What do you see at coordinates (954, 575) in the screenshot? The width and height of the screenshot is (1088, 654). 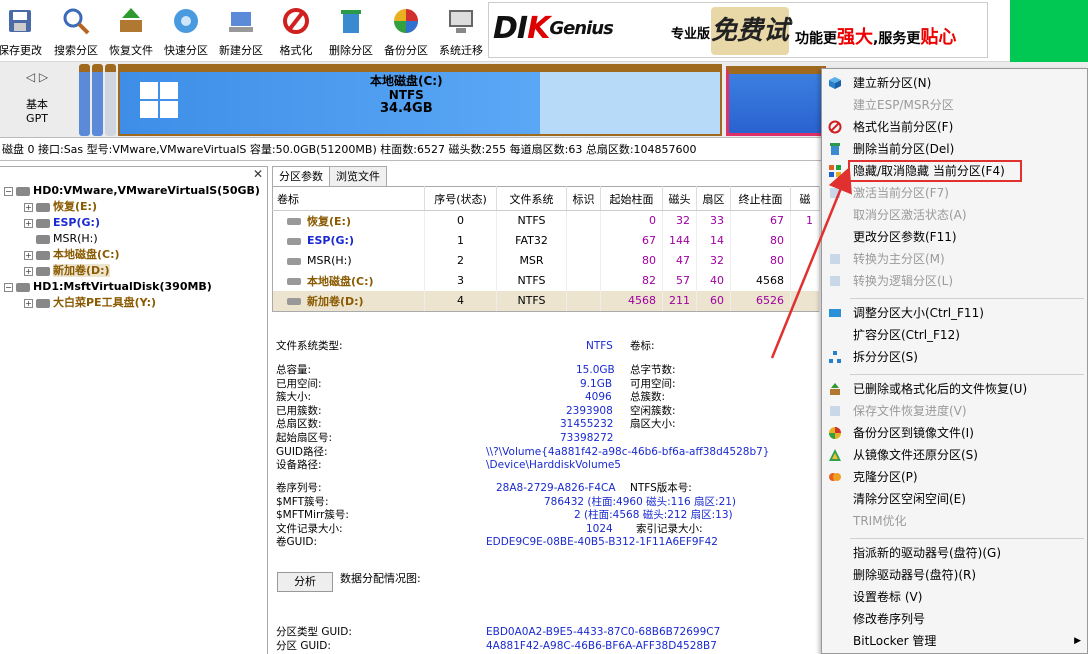 I see `menu-item-remove-letter: 删除驱动器号(盘符)(R)` at bounding box center [954, 575].